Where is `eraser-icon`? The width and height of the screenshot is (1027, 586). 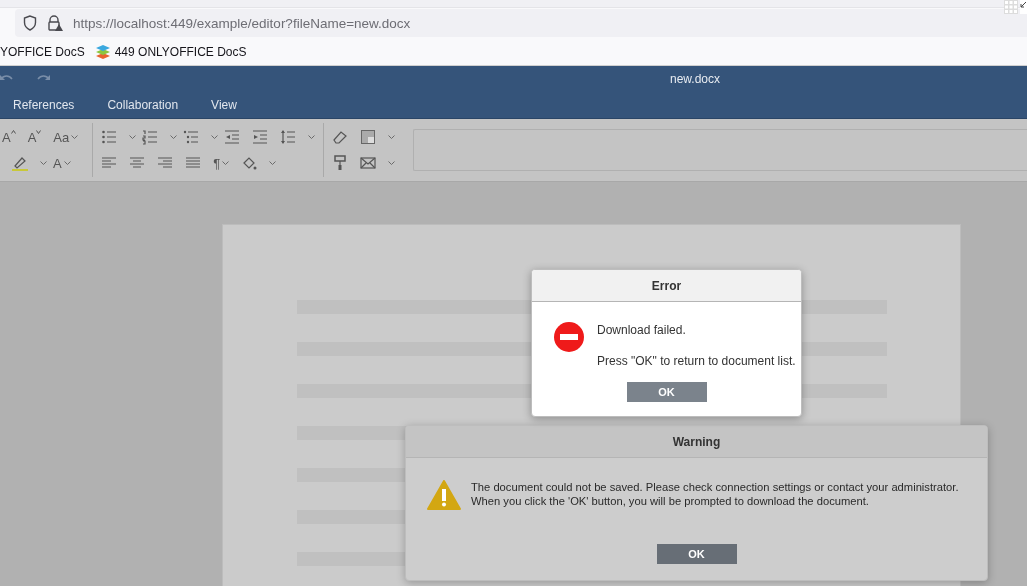 eraser-icon is located at coordinates (340, 137).